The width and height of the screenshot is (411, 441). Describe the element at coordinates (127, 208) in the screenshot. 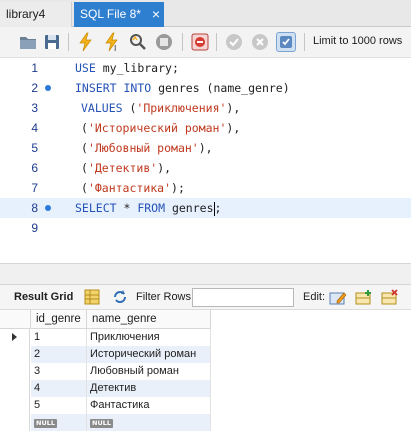

I see `sql-text: *` at that location.